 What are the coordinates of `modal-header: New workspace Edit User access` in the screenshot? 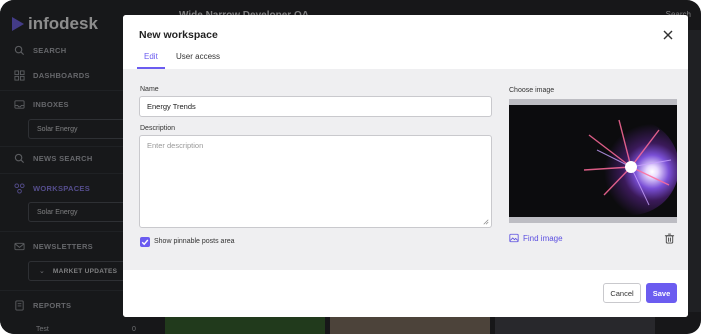 It's located at (405, 42).